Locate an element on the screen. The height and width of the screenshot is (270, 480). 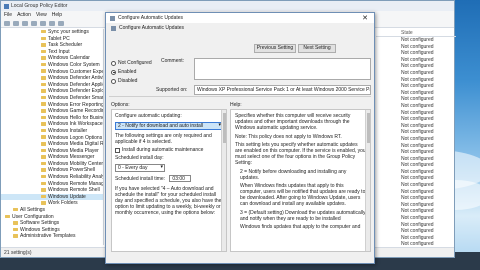
tree-item: Windows PowerShell is located at coordinates (52, 170).